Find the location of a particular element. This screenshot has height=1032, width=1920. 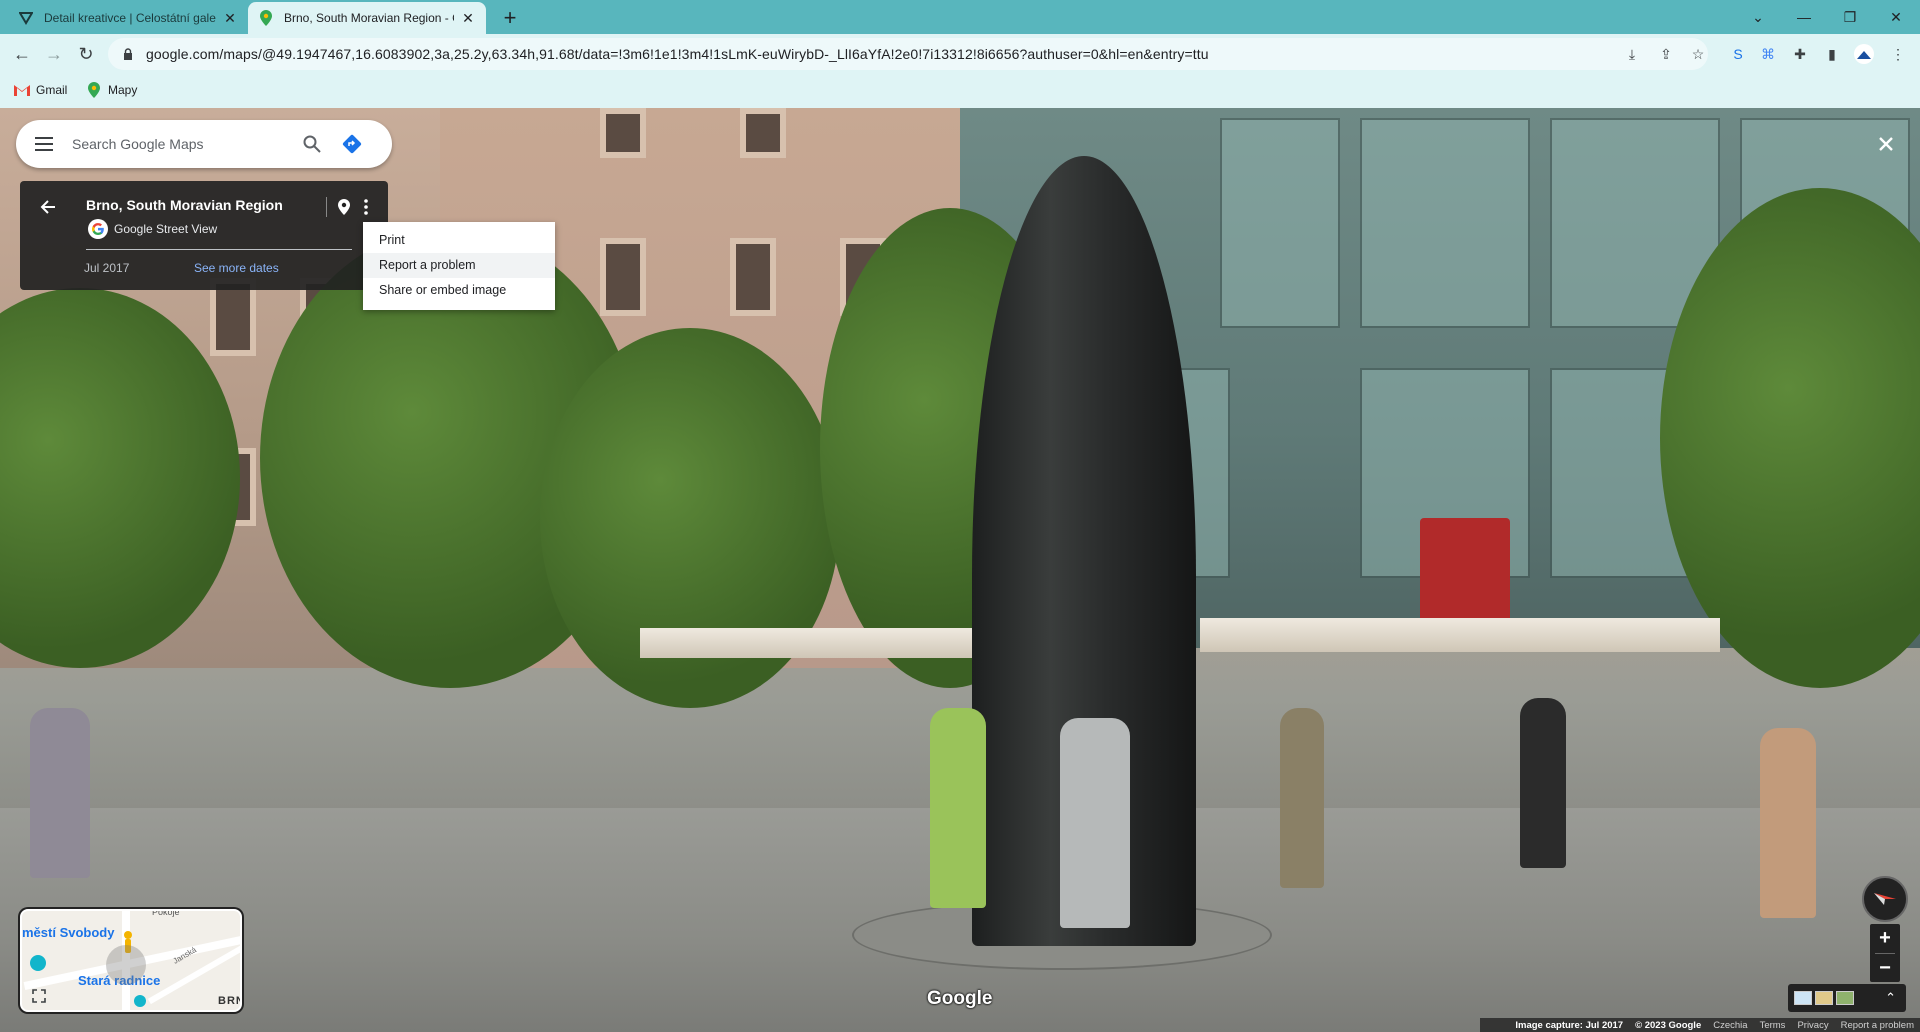

report-problem-link: Report a problem is located at coordinates (1877, 1025).